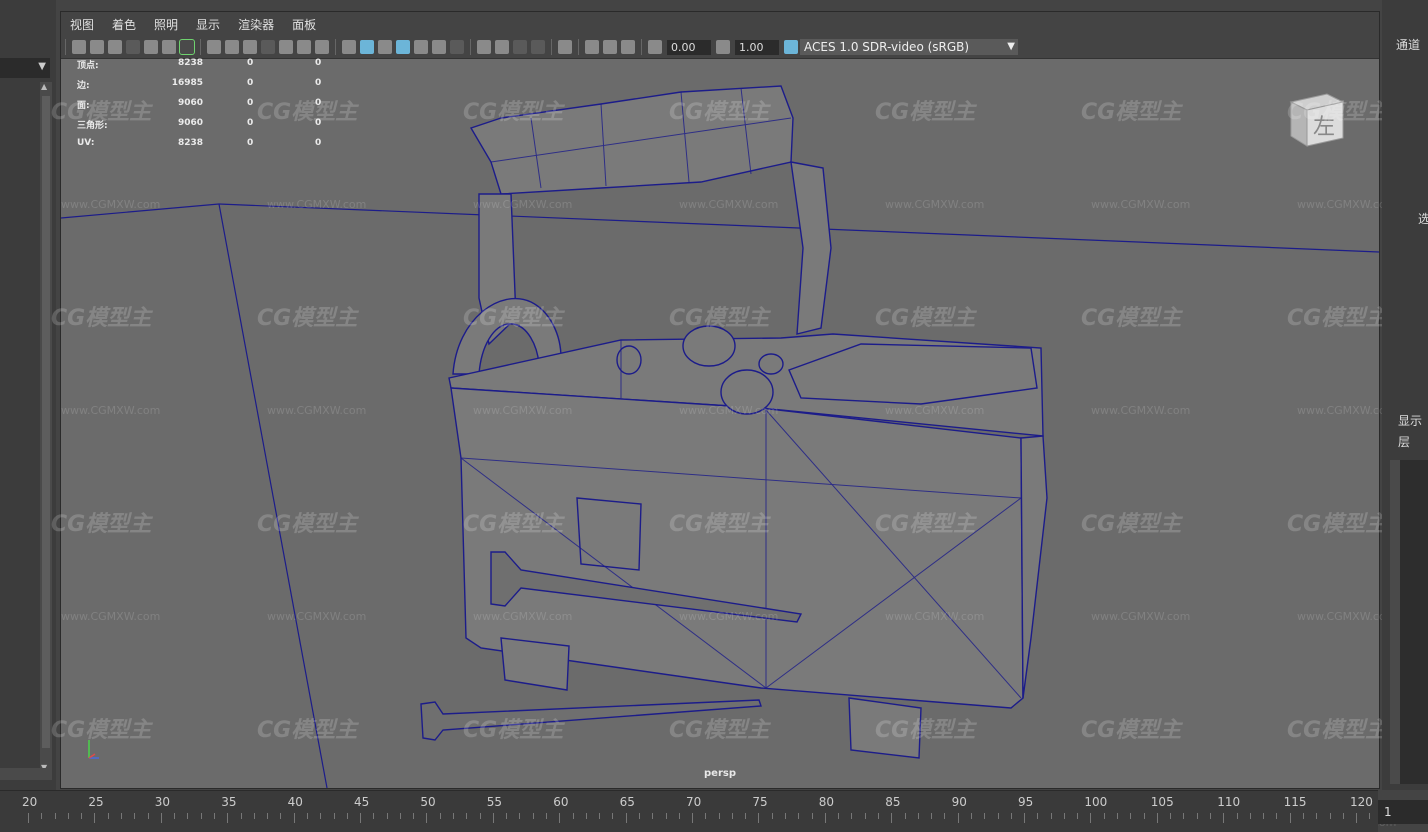 Image resolution: width=1428 pixels, height=832 pixels. I want to click on timeline-tick-label: 60, so click(561, 802).